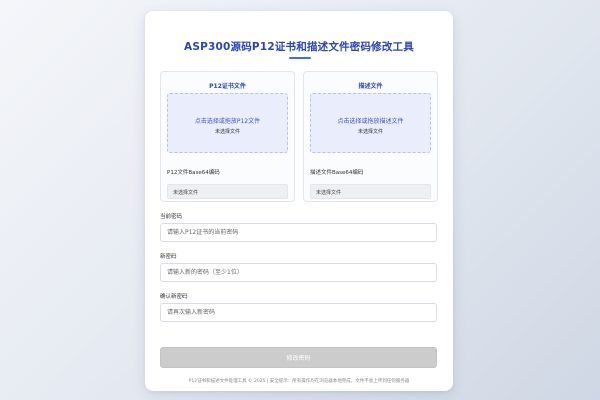 The width and height of the screenshot is (600, 400). Describe the element at coordinates (298, 272) in the screenshot. I see `new-password-input` at that location.